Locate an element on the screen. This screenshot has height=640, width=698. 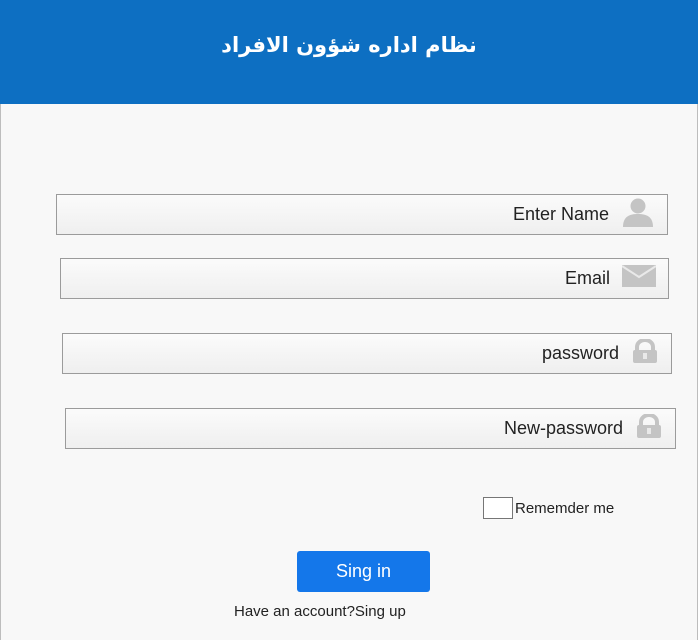
name-field-placeholder: Enter Name is located at coordinates (560, 214).